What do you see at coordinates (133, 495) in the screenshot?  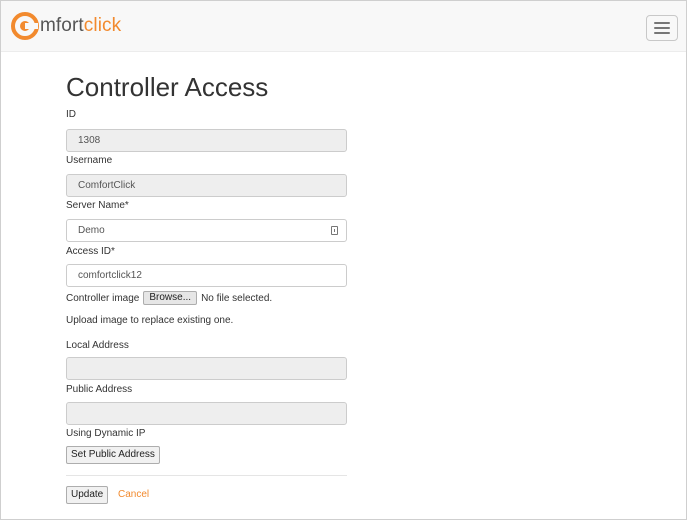 I see `cancel-link: Cancel` at bounding box center [133, 495].